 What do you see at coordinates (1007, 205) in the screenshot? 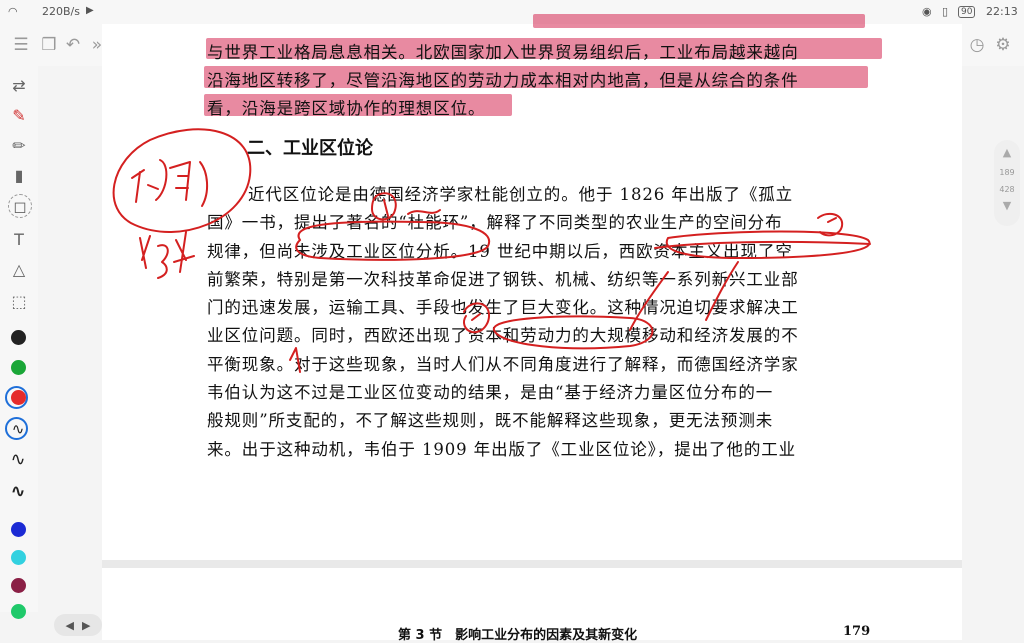
I see `scroll-down-icon: ▼` at bounding box center [1007, 205].